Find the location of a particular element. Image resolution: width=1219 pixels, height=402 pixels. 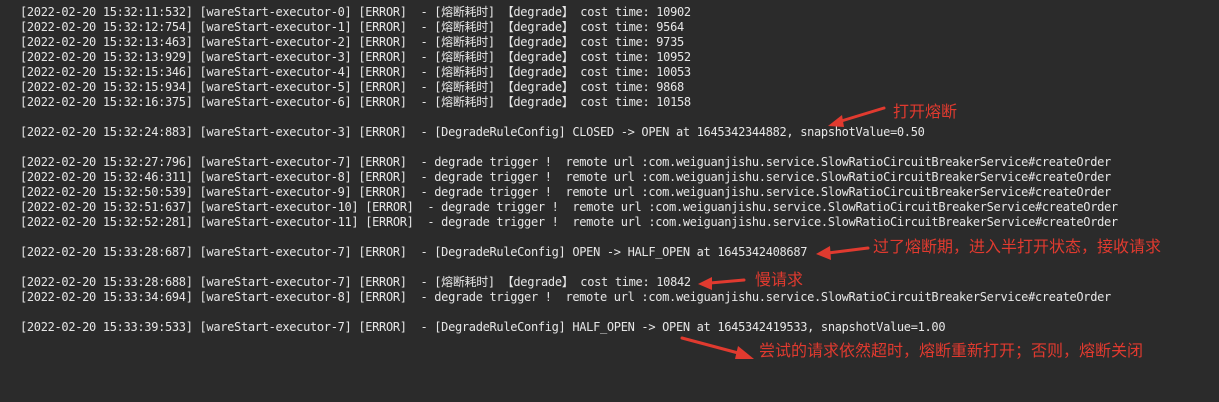

reopen-arrow is located at coordinates (717, 347).